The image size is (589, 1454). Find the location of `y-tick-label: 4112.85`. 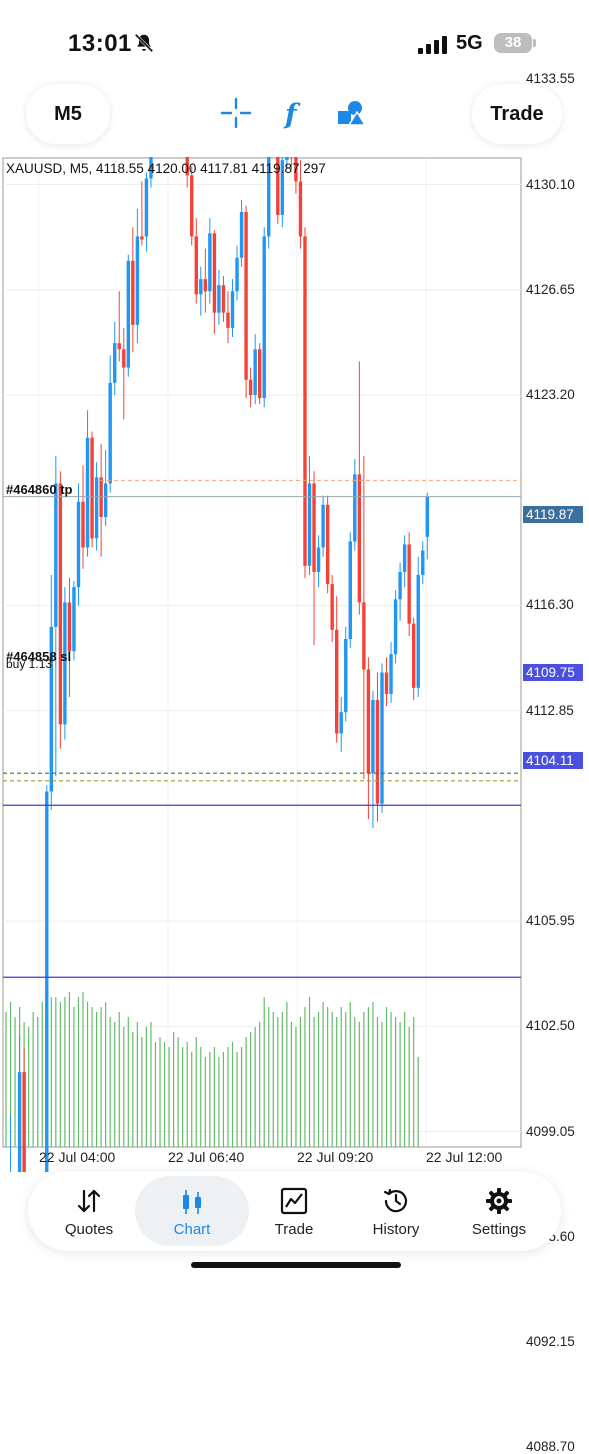

y-tick-label: 4112.85 is located at coordinates (550, 710).